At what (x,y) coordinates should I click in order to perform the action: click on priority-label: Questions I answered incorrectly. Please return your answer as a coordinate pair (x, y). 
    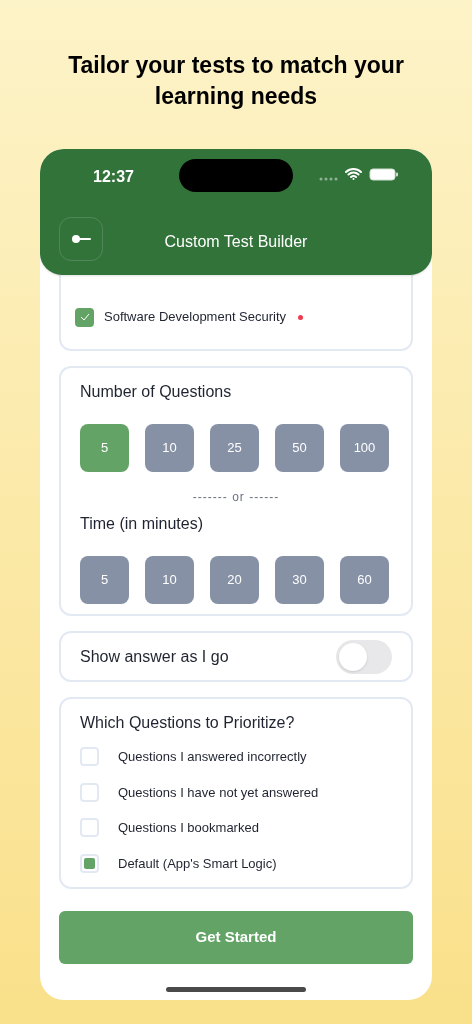
    Looking at the image, I should click on (212, 757).